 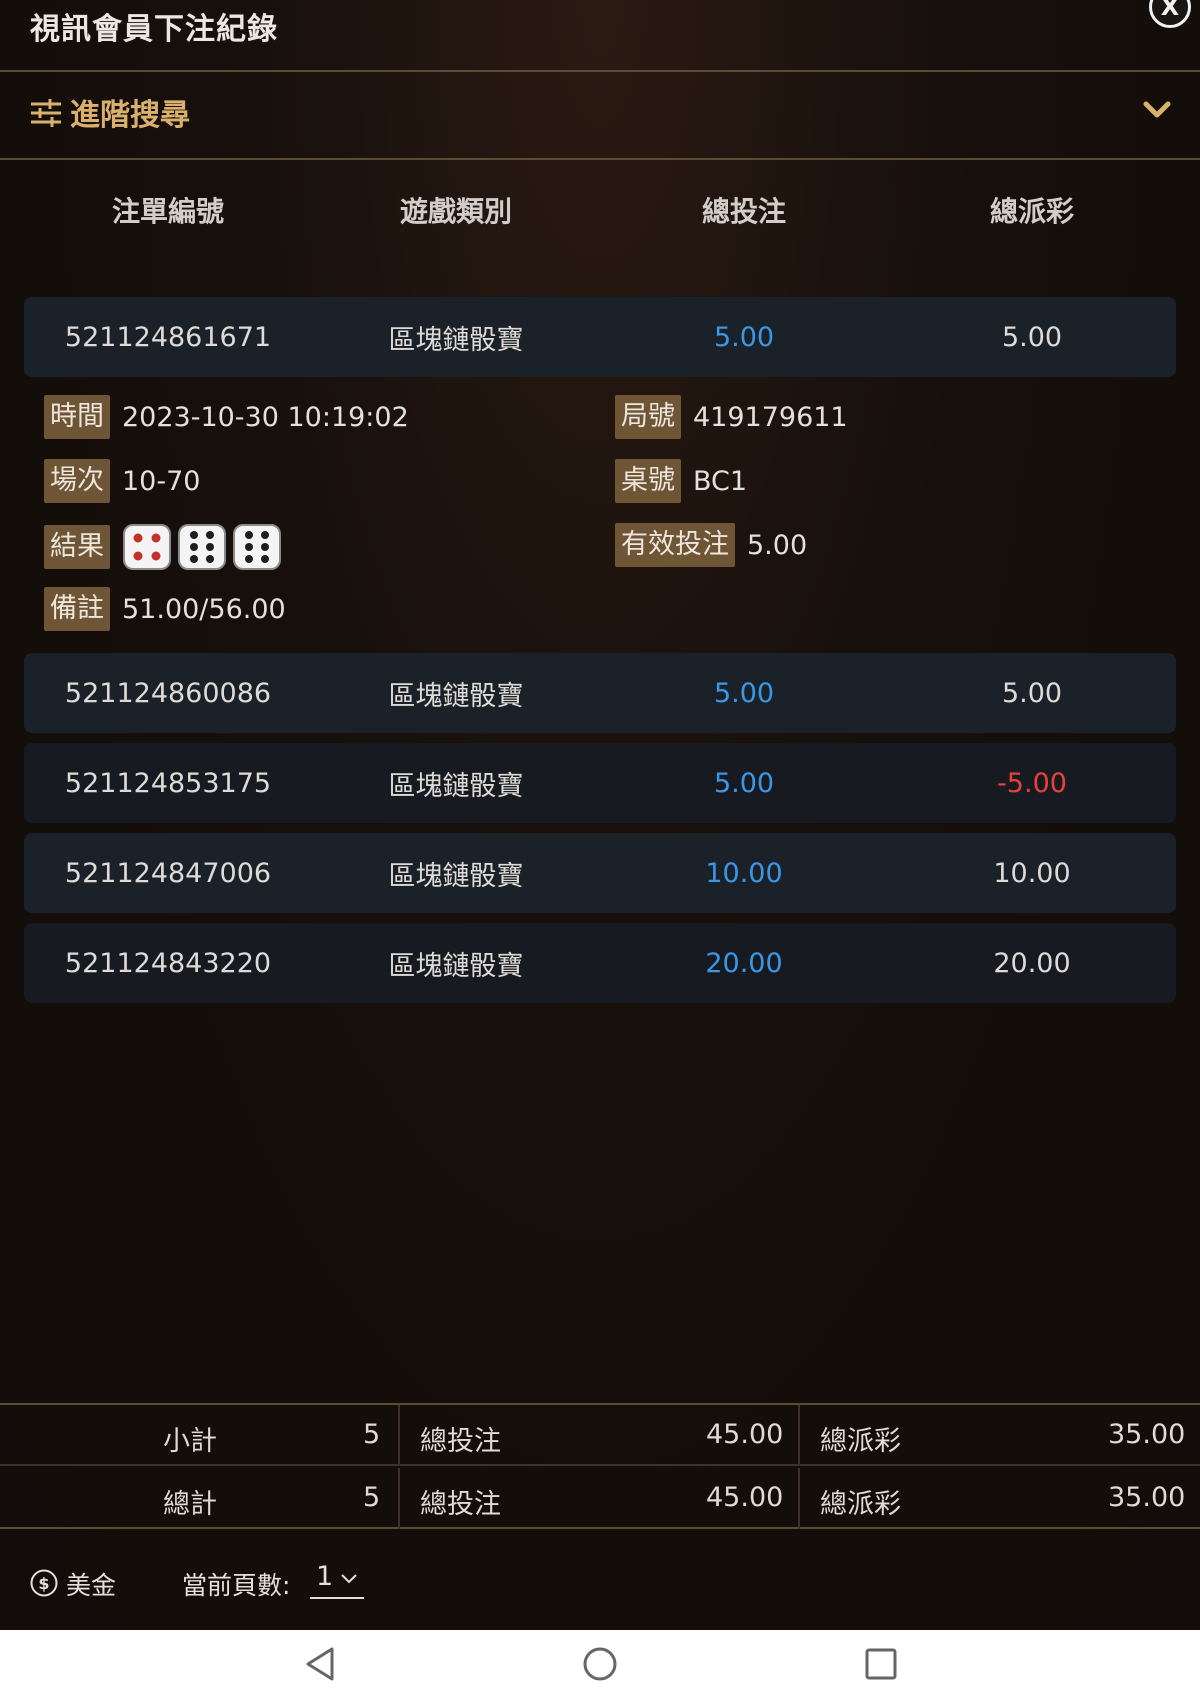 I want to click on summary-table: 小計 5 總投注 45.00 總派彩 35.00 總計 5 總投注 45.00, so click(x=600, y=1466).